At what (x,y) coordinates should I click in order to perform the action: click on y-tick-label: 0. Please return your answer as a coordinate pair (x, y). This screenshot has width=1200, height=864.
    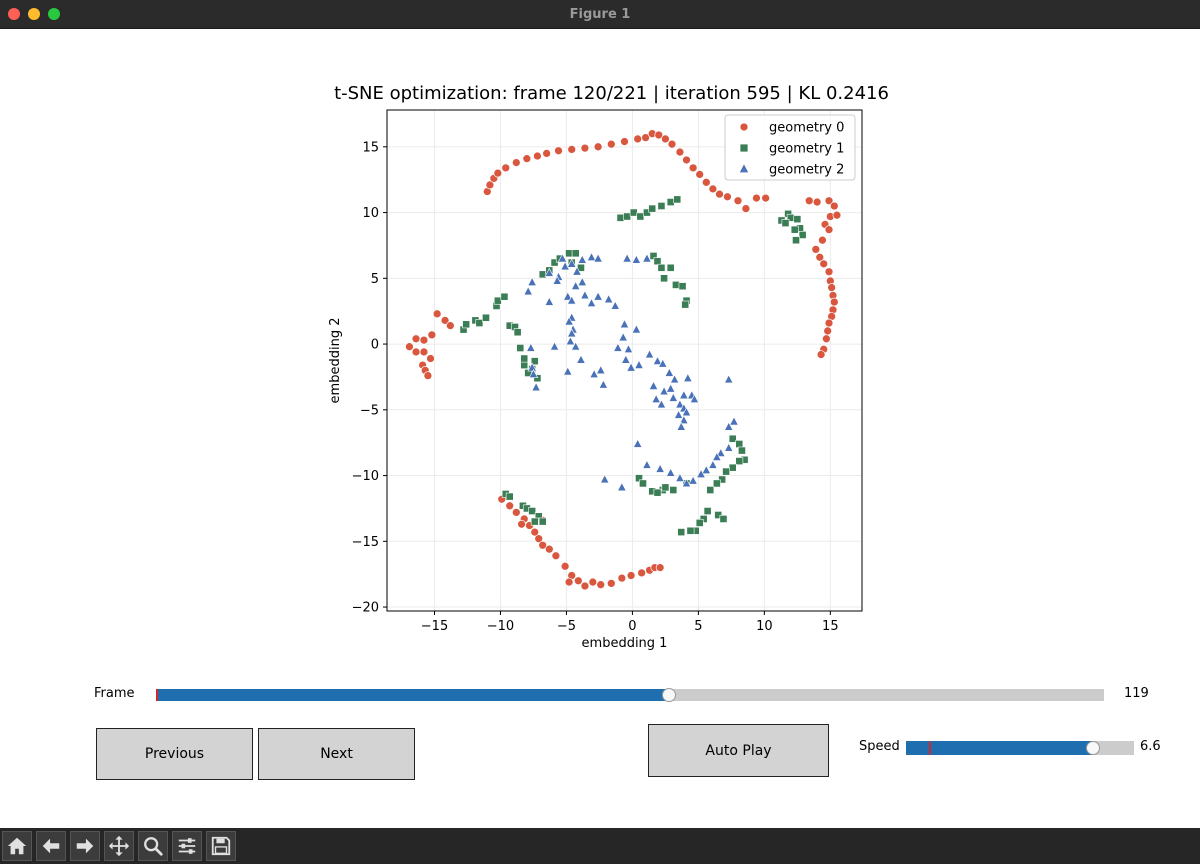
    Looking at the image, I should click on (375, 345).